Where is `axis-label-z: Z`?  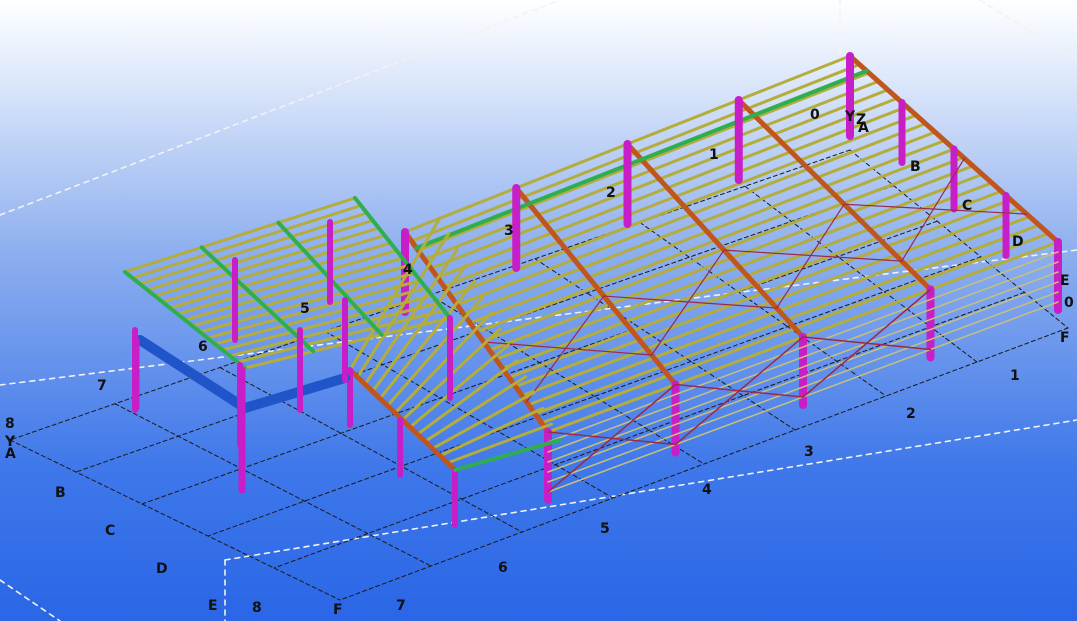
axis-label-z: Z is located at coordinates (861, 120).